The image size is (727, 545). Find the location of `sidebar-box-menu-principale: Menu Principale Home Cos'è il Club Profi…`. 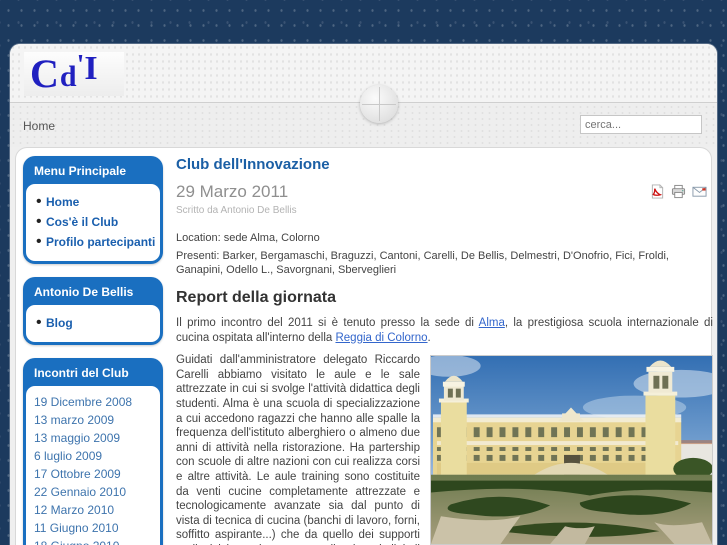

sidebar-box-menu-principale: Menu Principale Home Cos'è il Club Profi… is located at coordinates (93, 210).